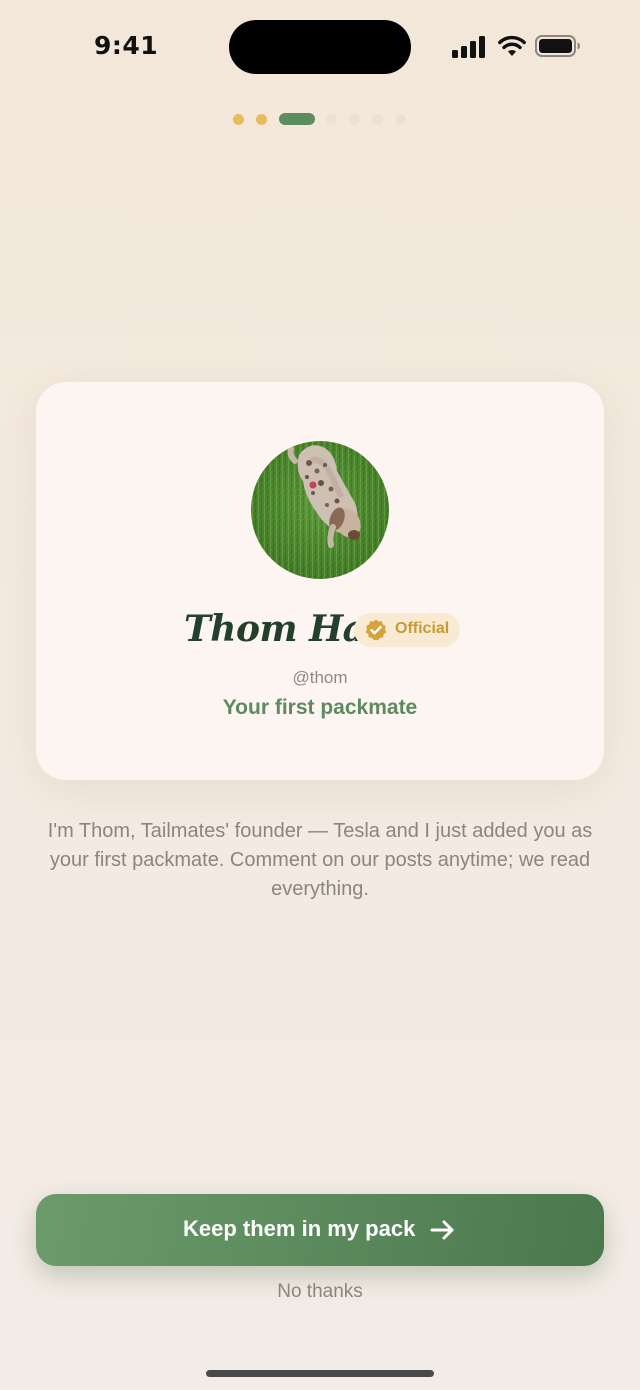 This screenshot has width=640, height=1390. I want to click on battery-icon, so click(557, 46).